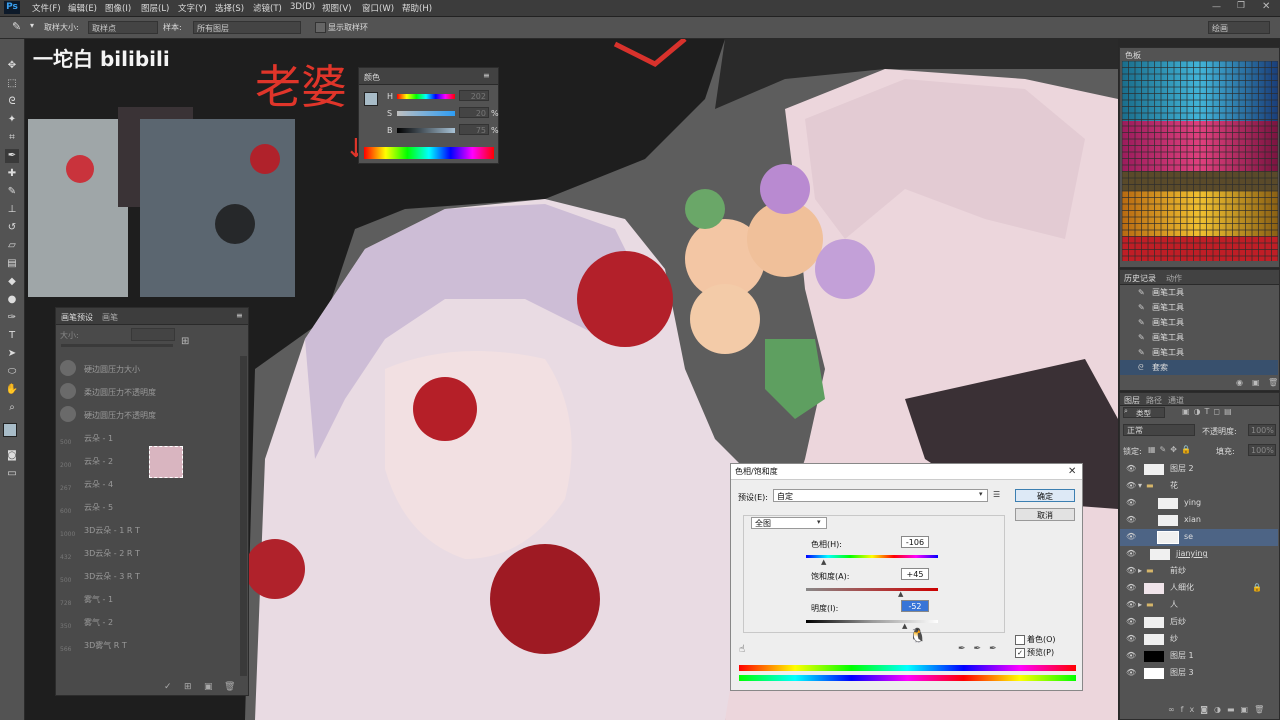 Image resolution: width=1280 pixels, height=720 pixels. I want to click on layer-group-row: 👁 ▾ ▬ 花, so click(1199, 486).